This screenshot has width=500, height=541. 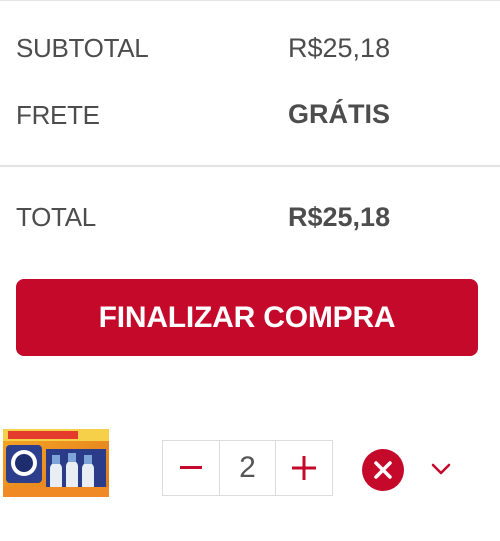 I want to click on total-label: TOTAL, so click(x=56, y=217).